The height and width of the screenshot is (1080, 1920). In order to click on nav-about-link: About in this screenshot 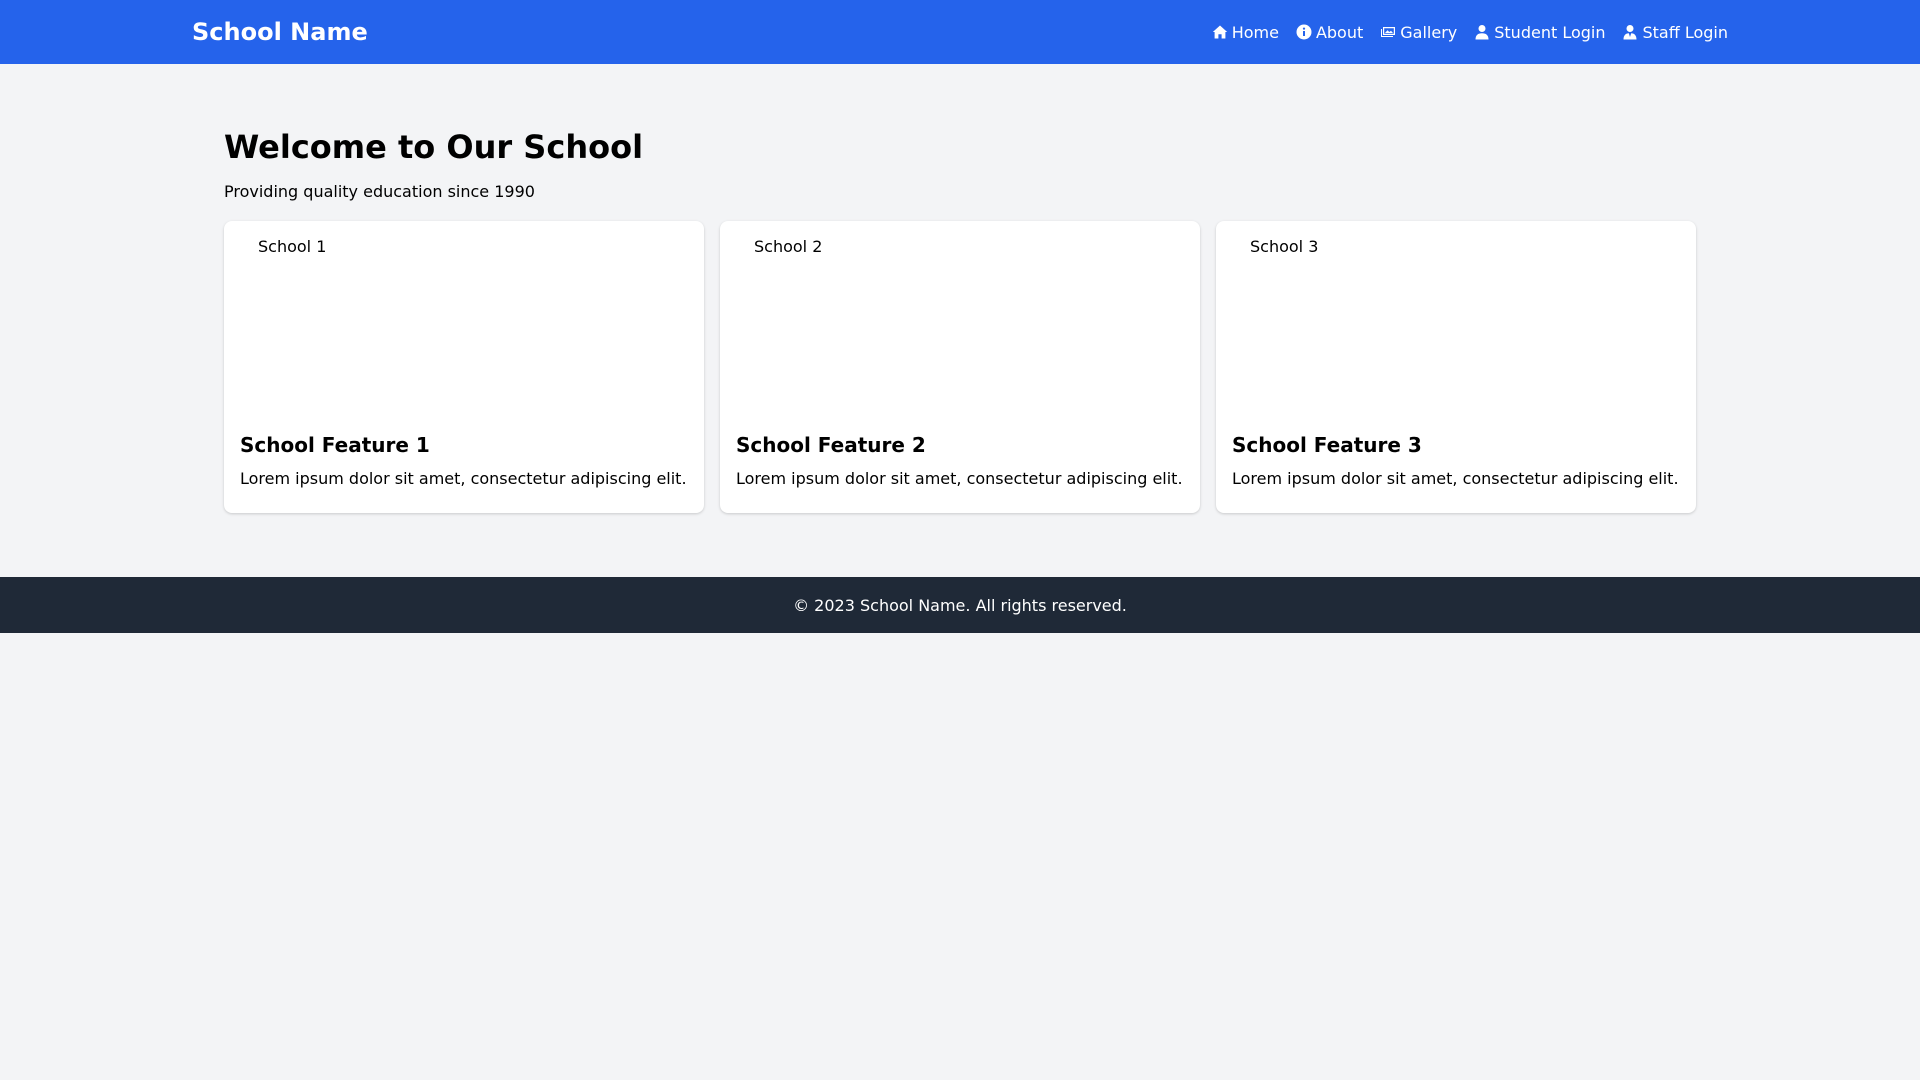, I will do `click(1329, 32)`.